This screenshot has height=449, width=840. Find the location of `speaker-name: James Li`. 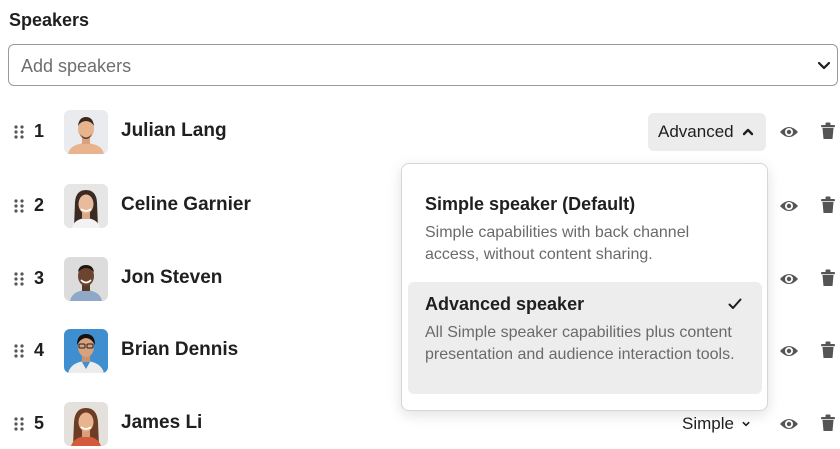

speaker-name: James Li is located at coordinates (162, 422).